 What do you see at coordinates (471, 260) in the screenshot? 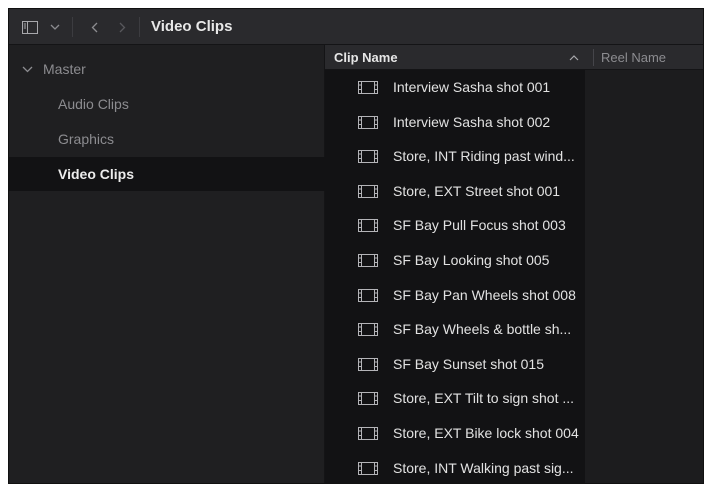
I see `clip-name-label: SF Bay Looking shot 005` at bounding box center [471, 260].